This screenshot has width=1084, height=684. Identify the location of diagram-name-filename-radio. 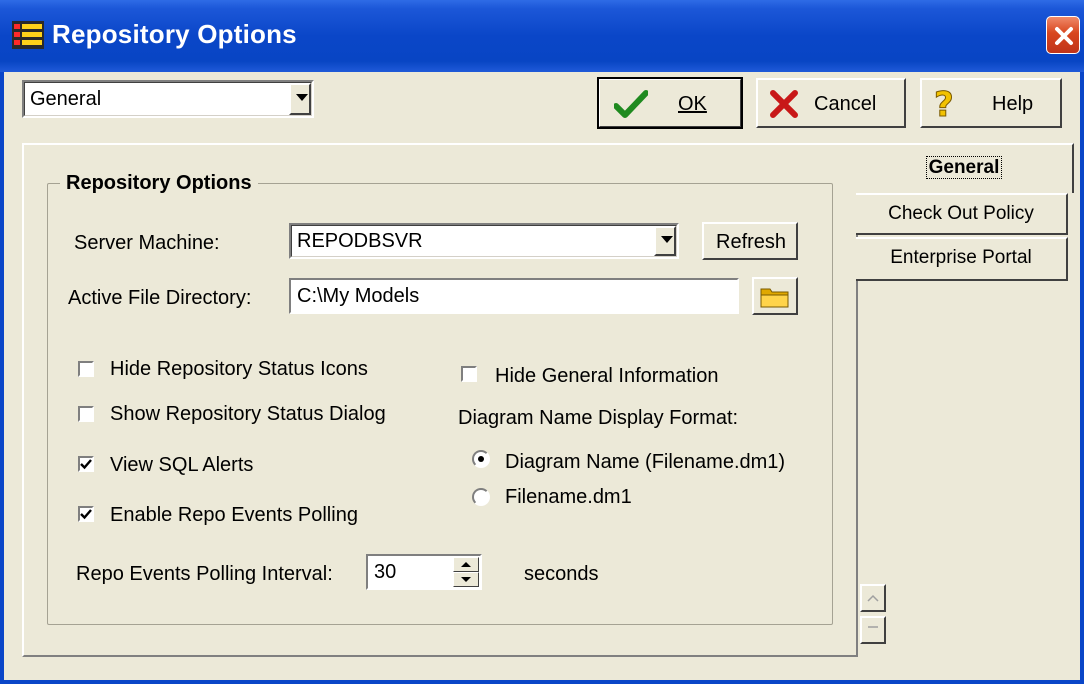
(481, 459).